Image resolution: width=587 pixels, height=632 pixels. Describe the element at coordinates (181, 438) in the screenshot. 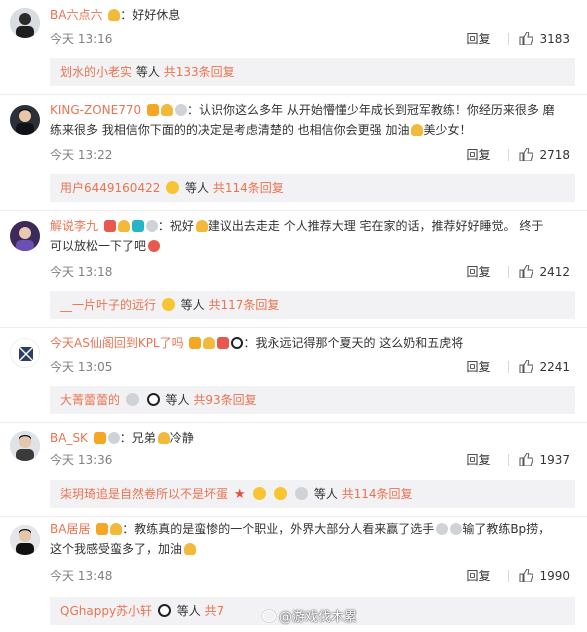

I see `comment-text-cont: 冷静` at that location.